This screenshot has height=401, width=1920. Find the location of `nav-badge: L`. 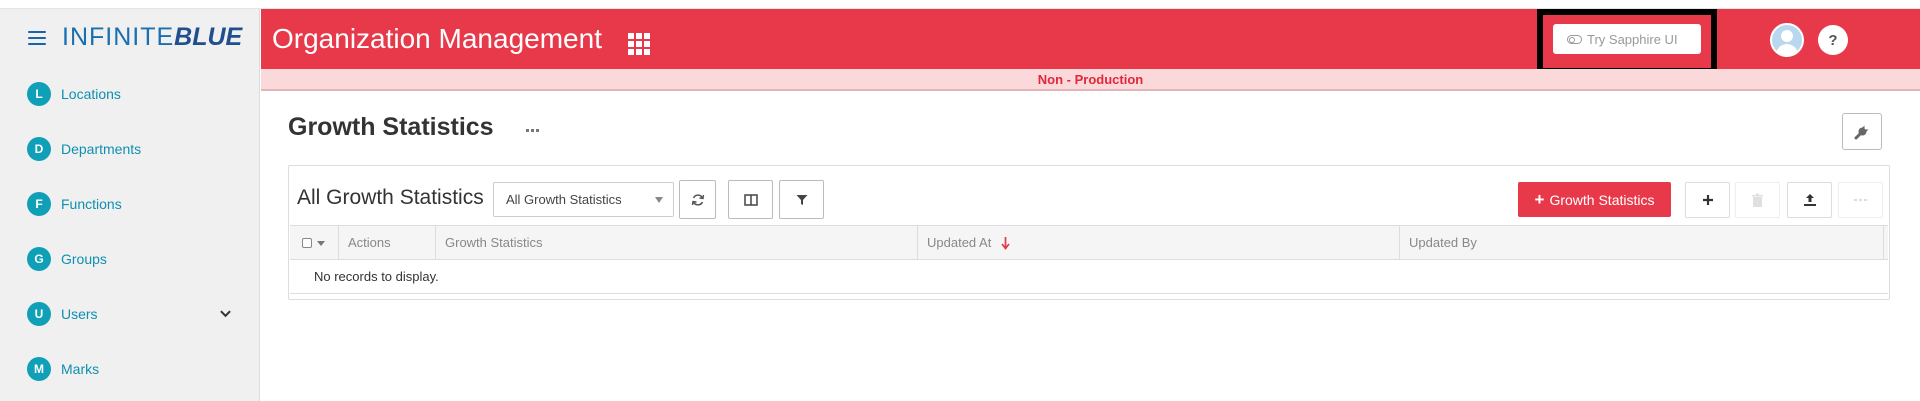

nav-badge: L is located at coordinates (39, 93).